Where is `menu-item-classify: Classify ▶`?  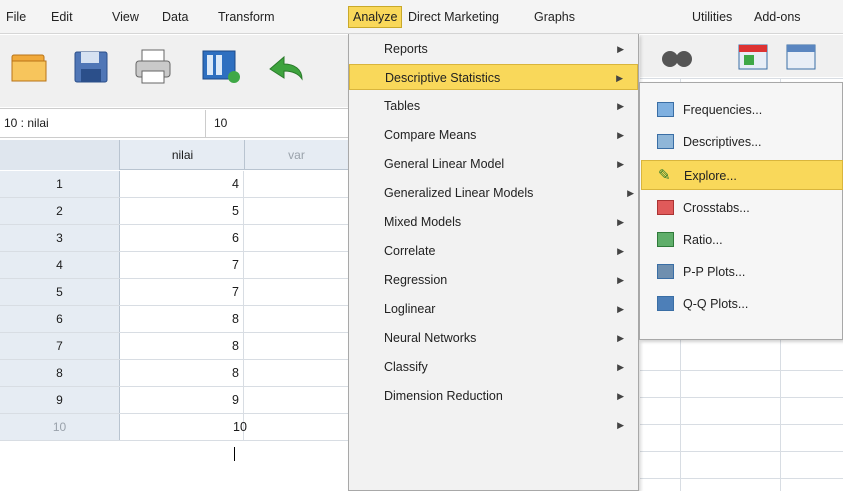
menu-item-classify: Classify ▶ is located at coordinates (493, 367).